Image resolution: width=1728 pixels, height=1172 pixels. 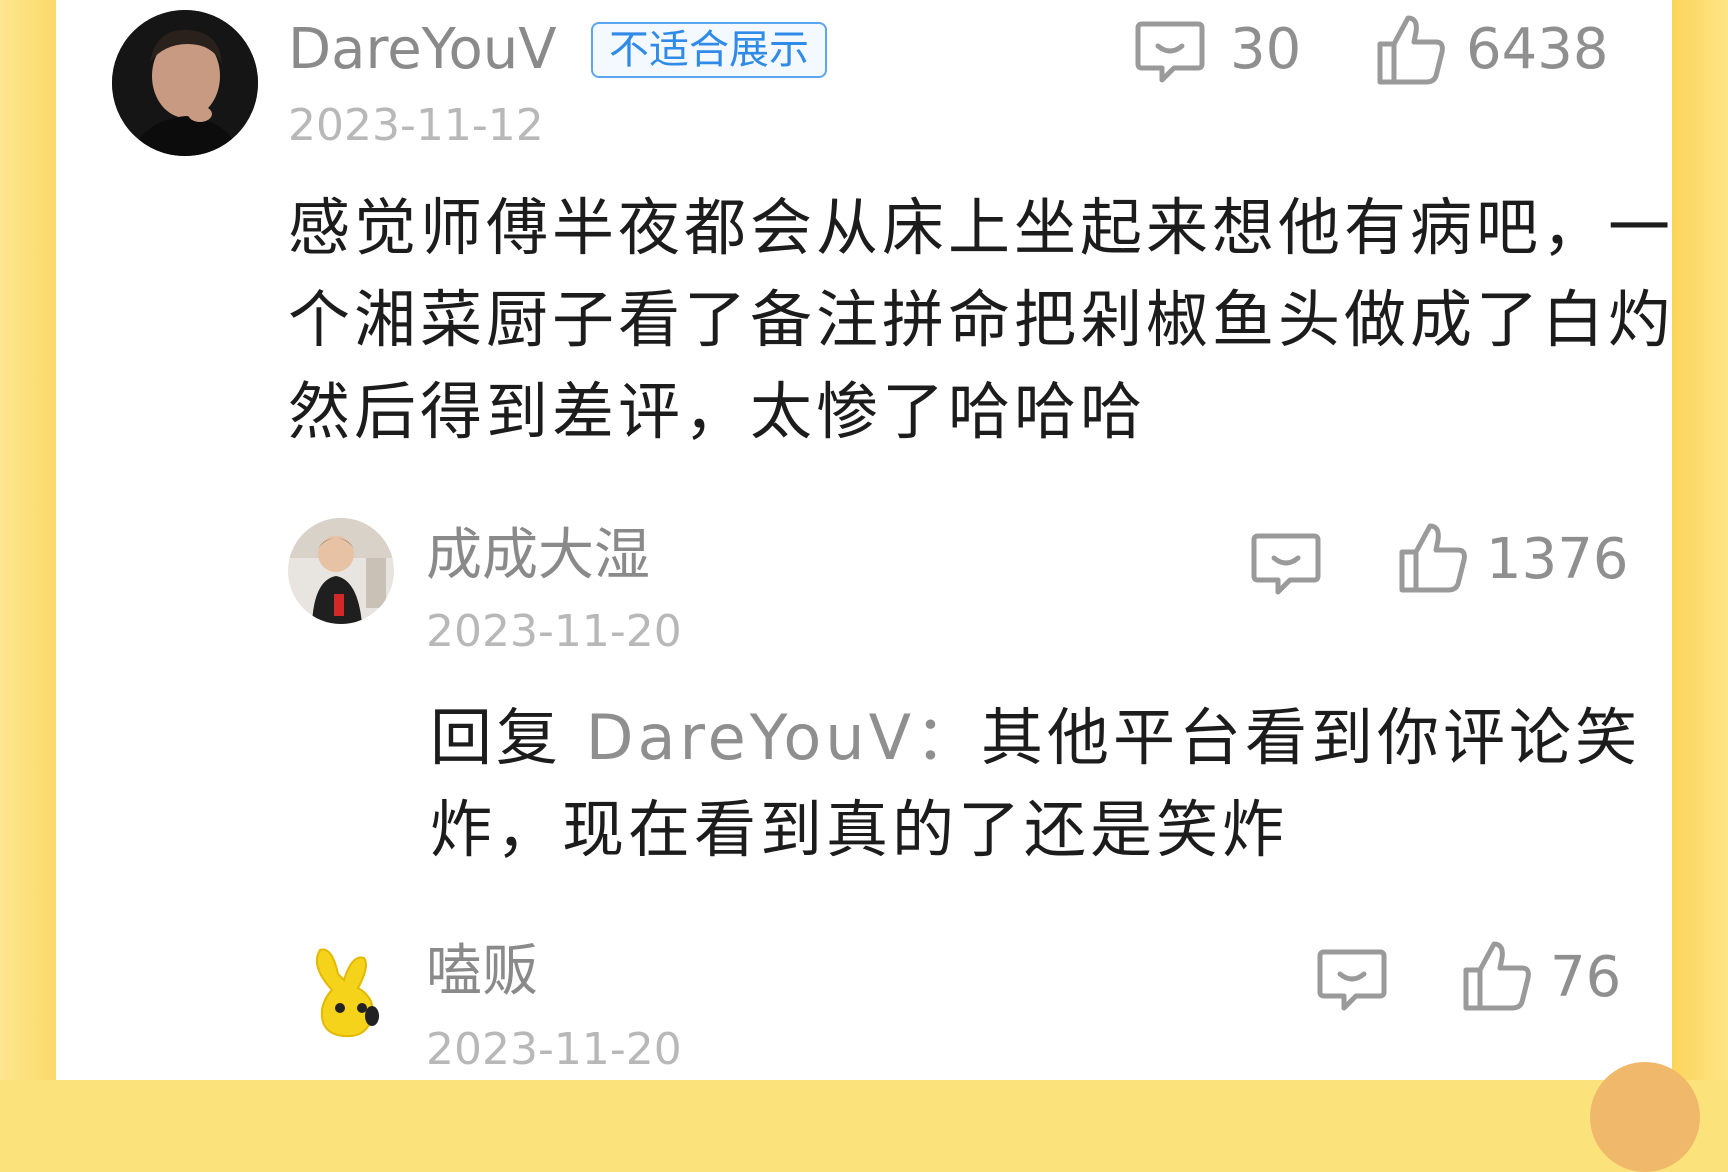 I want to click on right-yellow-border, so click(x=1700, y=540).